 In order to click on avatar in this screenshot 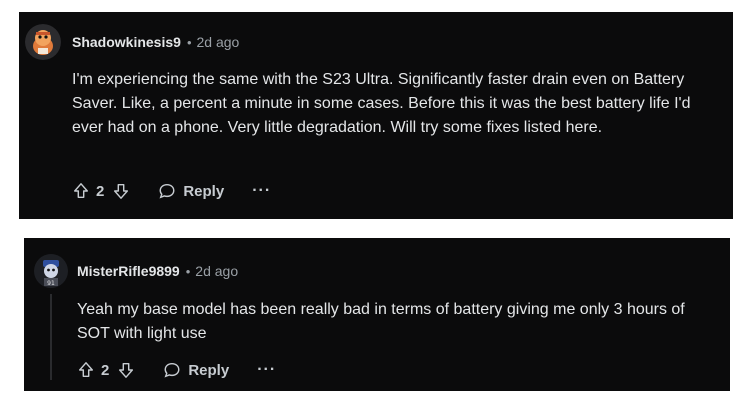, I will do `click(43, 42)`.